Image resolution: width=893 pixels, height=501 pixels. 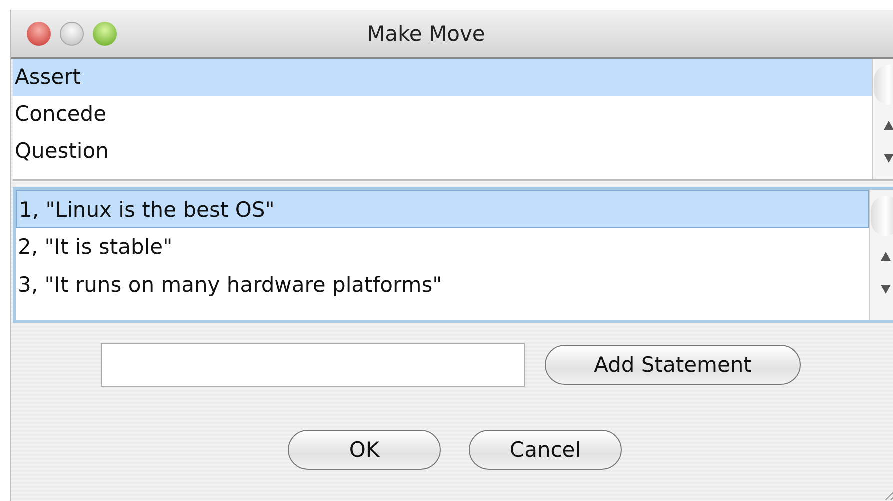 I want to click on list-item: 3, "It runs on many hardware platforms", so click(x=442, y=285).